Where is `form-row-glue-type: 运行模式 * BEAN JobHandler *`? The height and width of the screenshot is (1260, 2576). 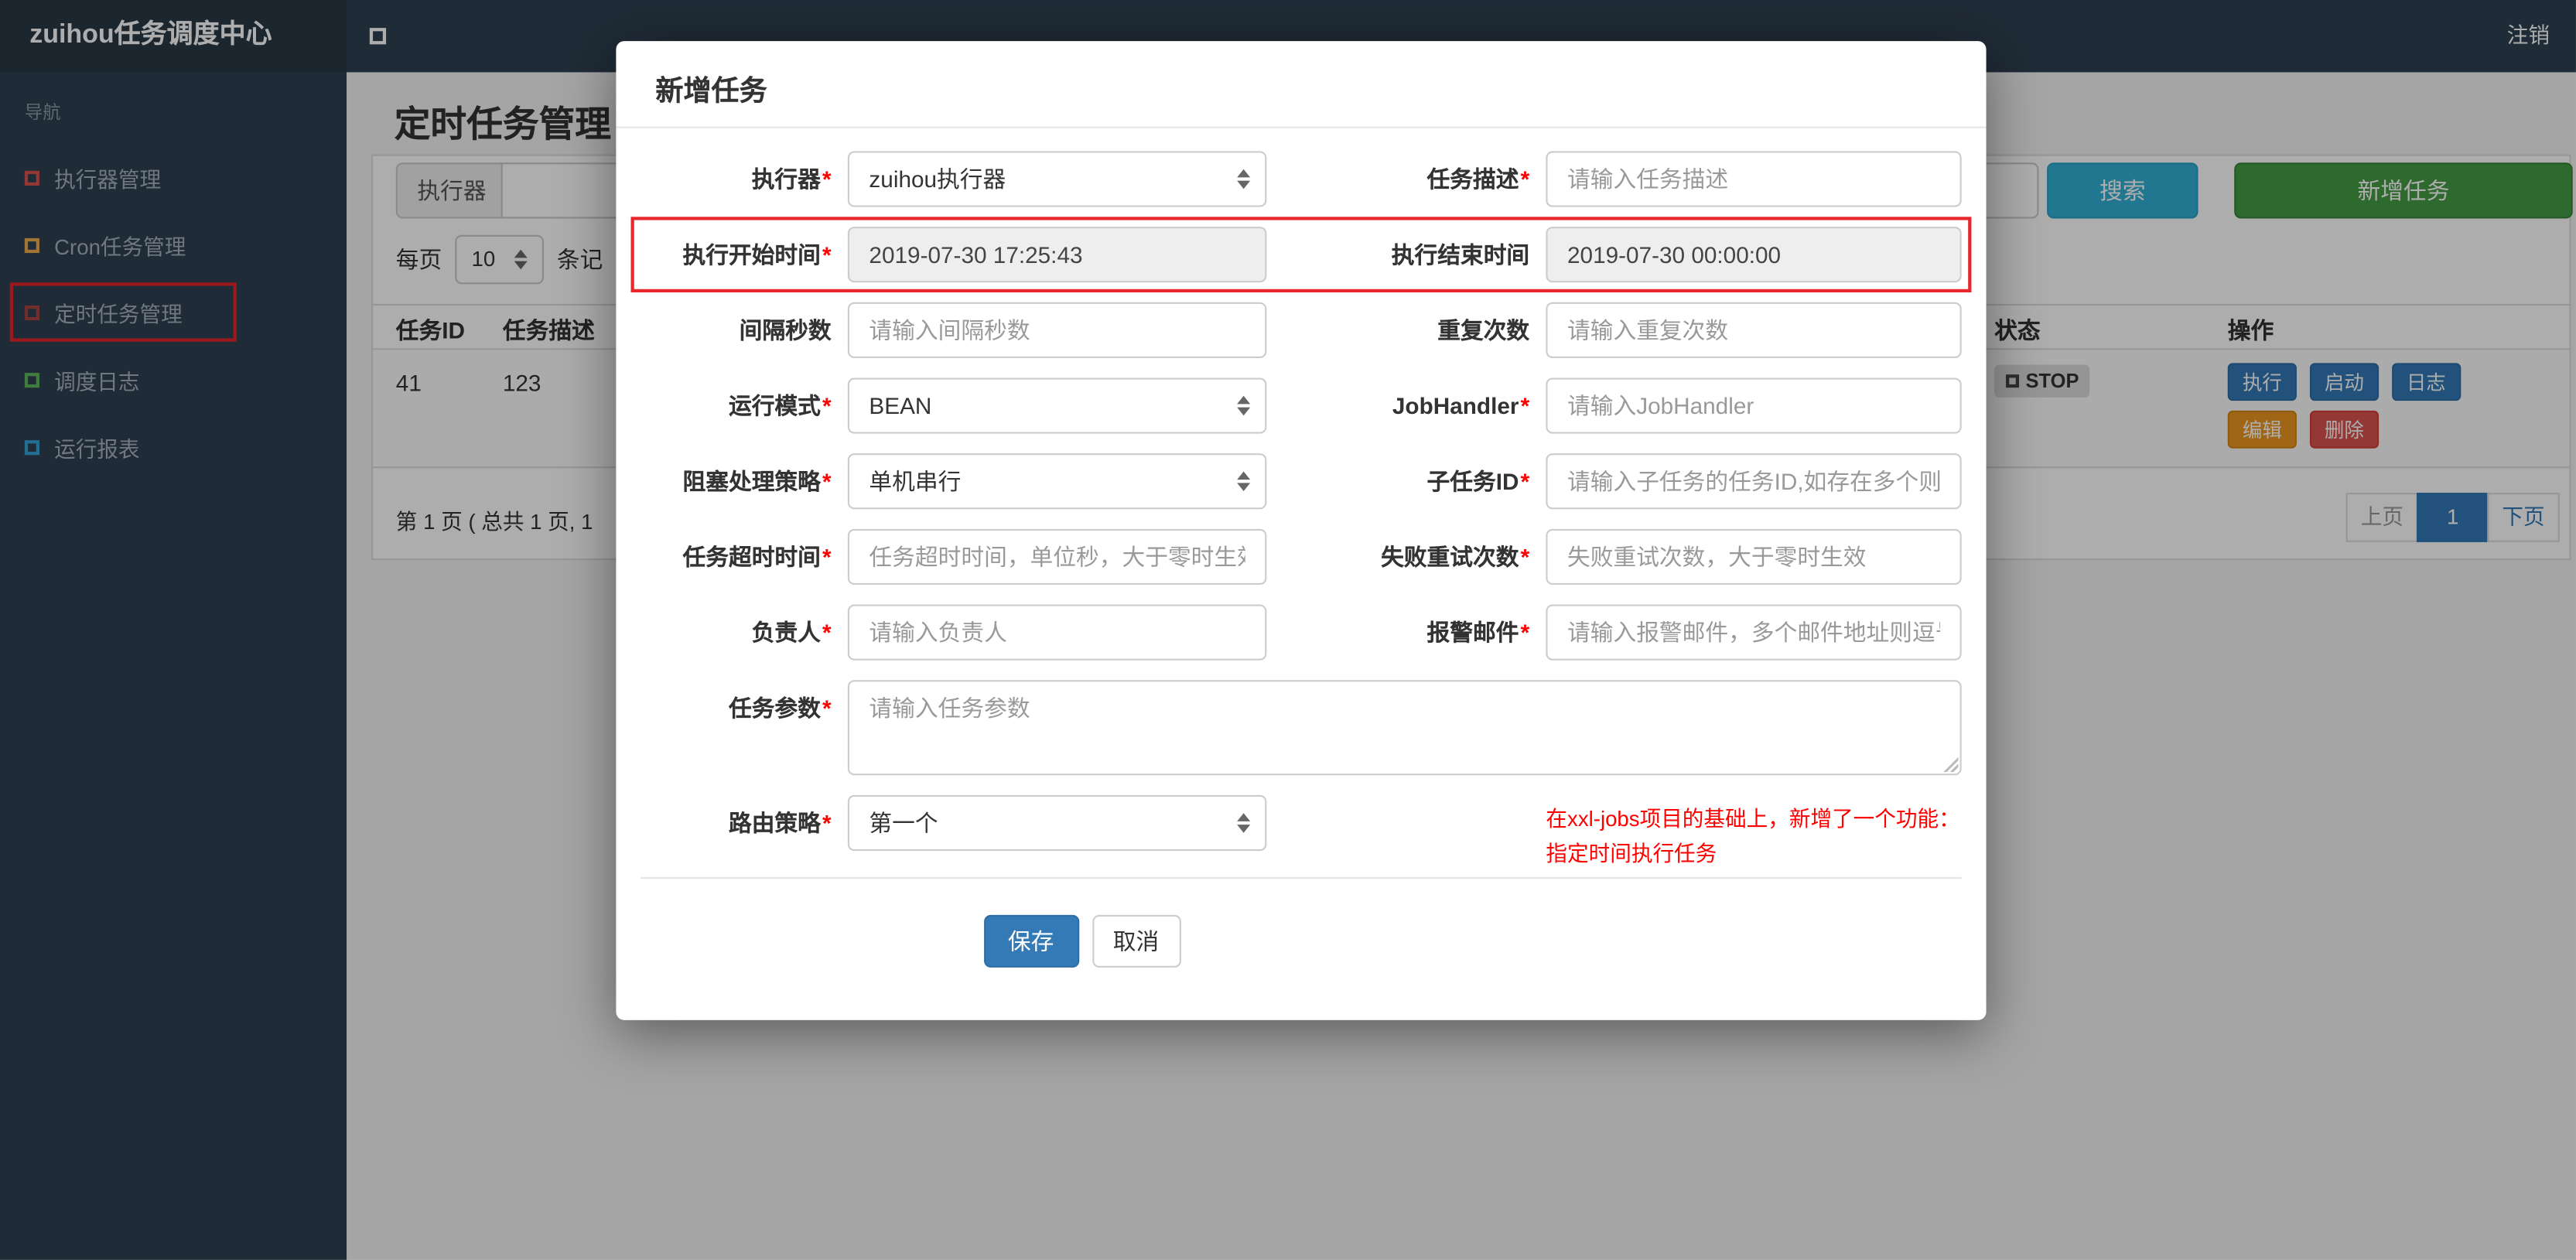 form-row-glue-type: 运行模式 * BEAN JobHandler * is located at coordinates (1301, 406).